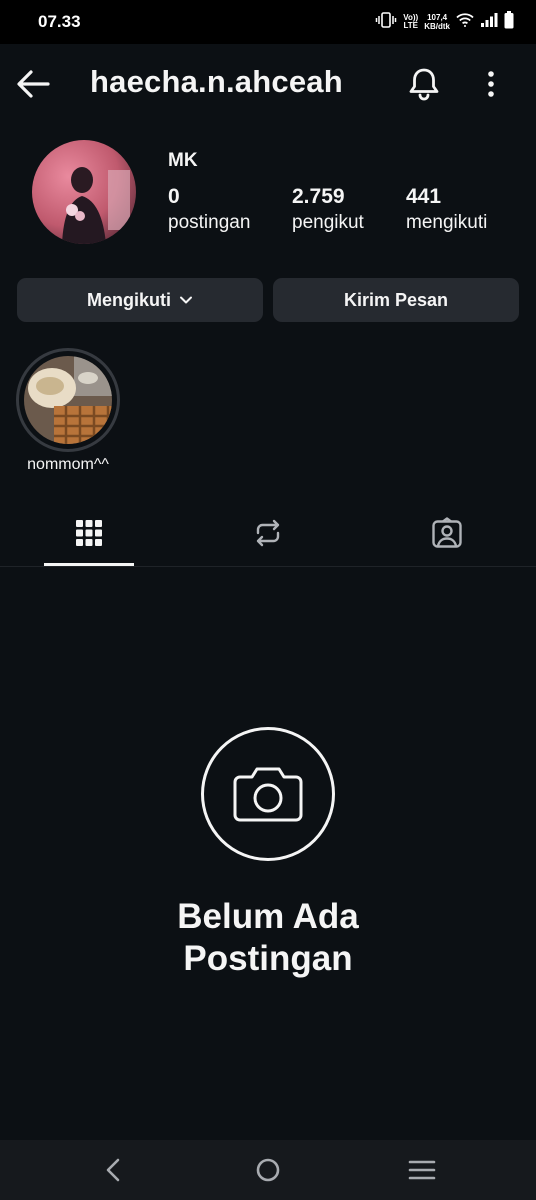 The height and width of the screenshot is (1200, 536). I want to click on notifications-button, so click(424, 84).